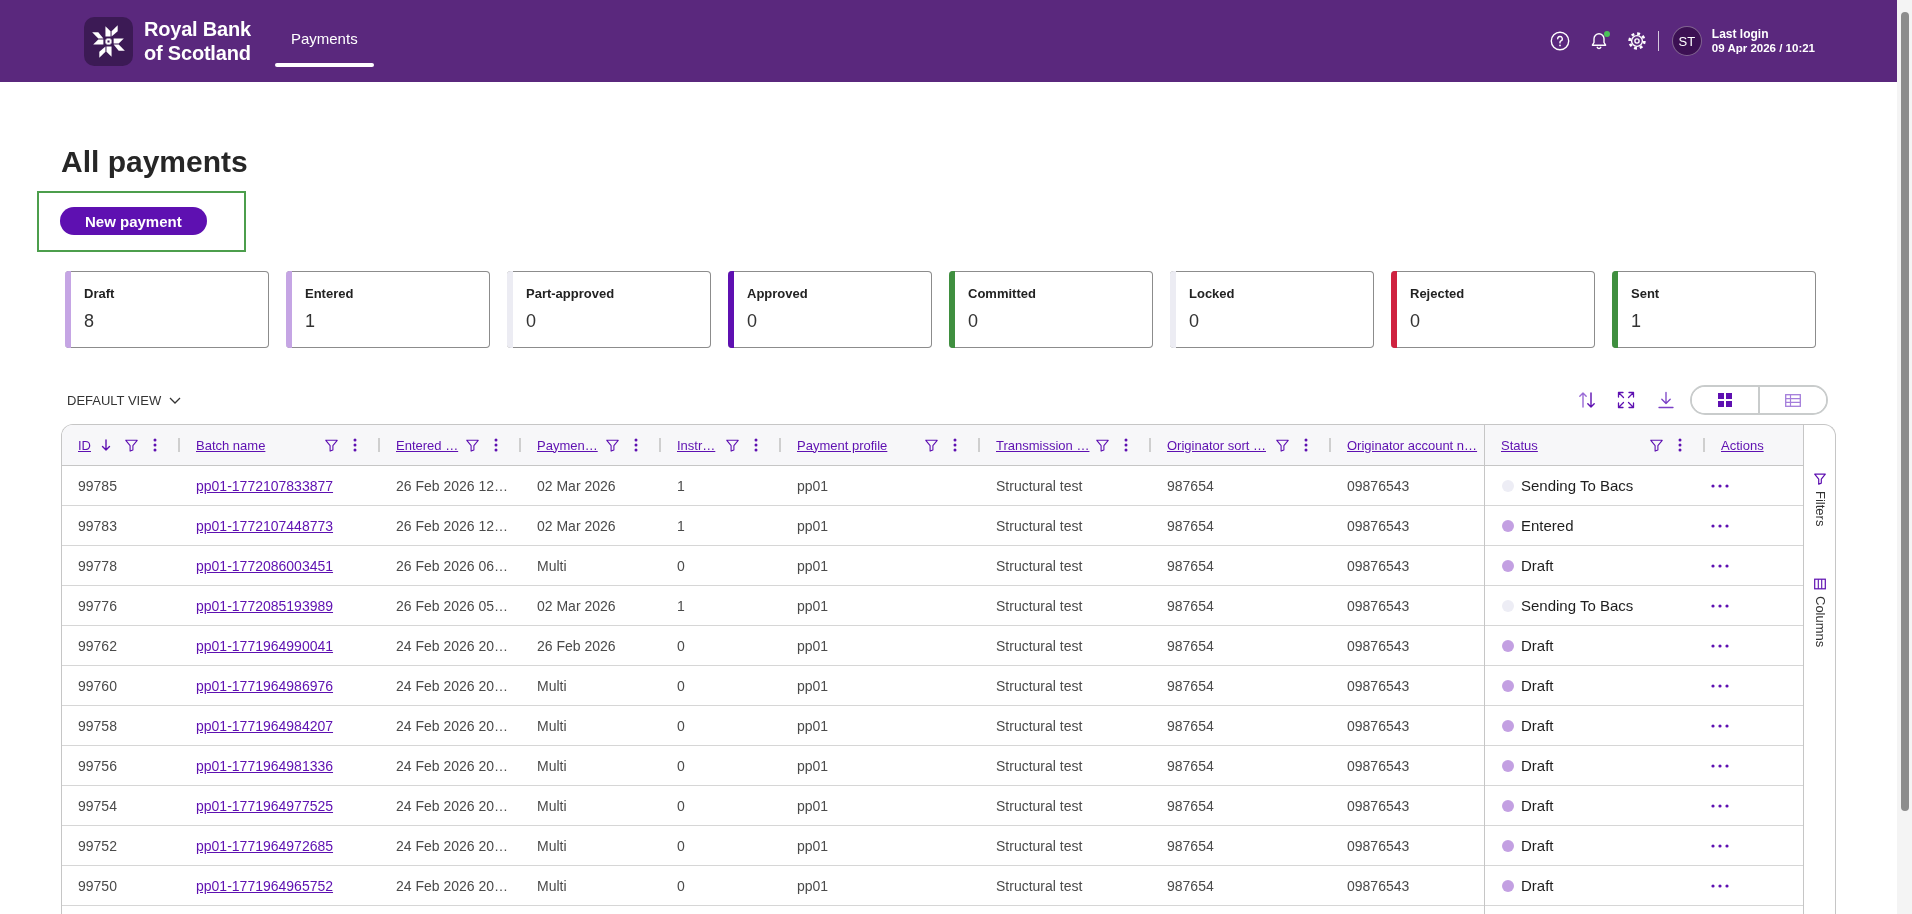 The width and height of the screenshot is (1912, 914). What do you see at coordinates (265, 485) in the screenshot?
I see `batch-link: pp01-1772107833877` at bounding box center [265, 485].